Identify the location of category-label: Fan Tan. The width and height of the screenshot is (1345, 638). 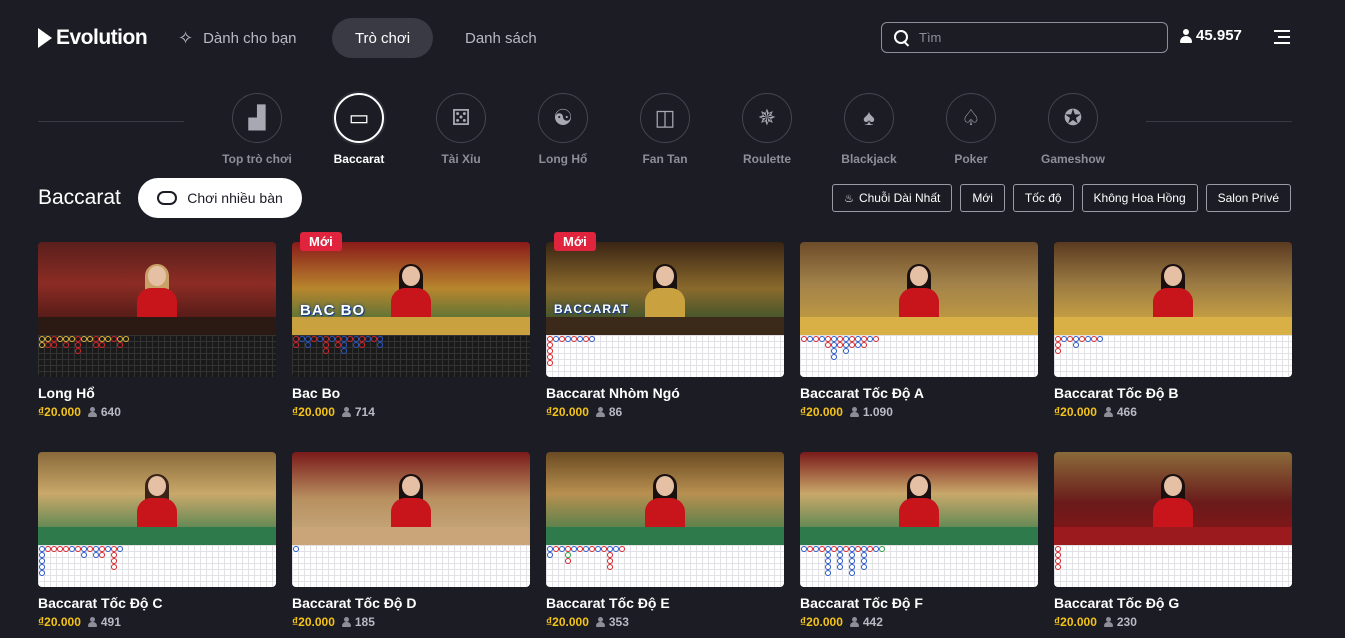
(665, 159).